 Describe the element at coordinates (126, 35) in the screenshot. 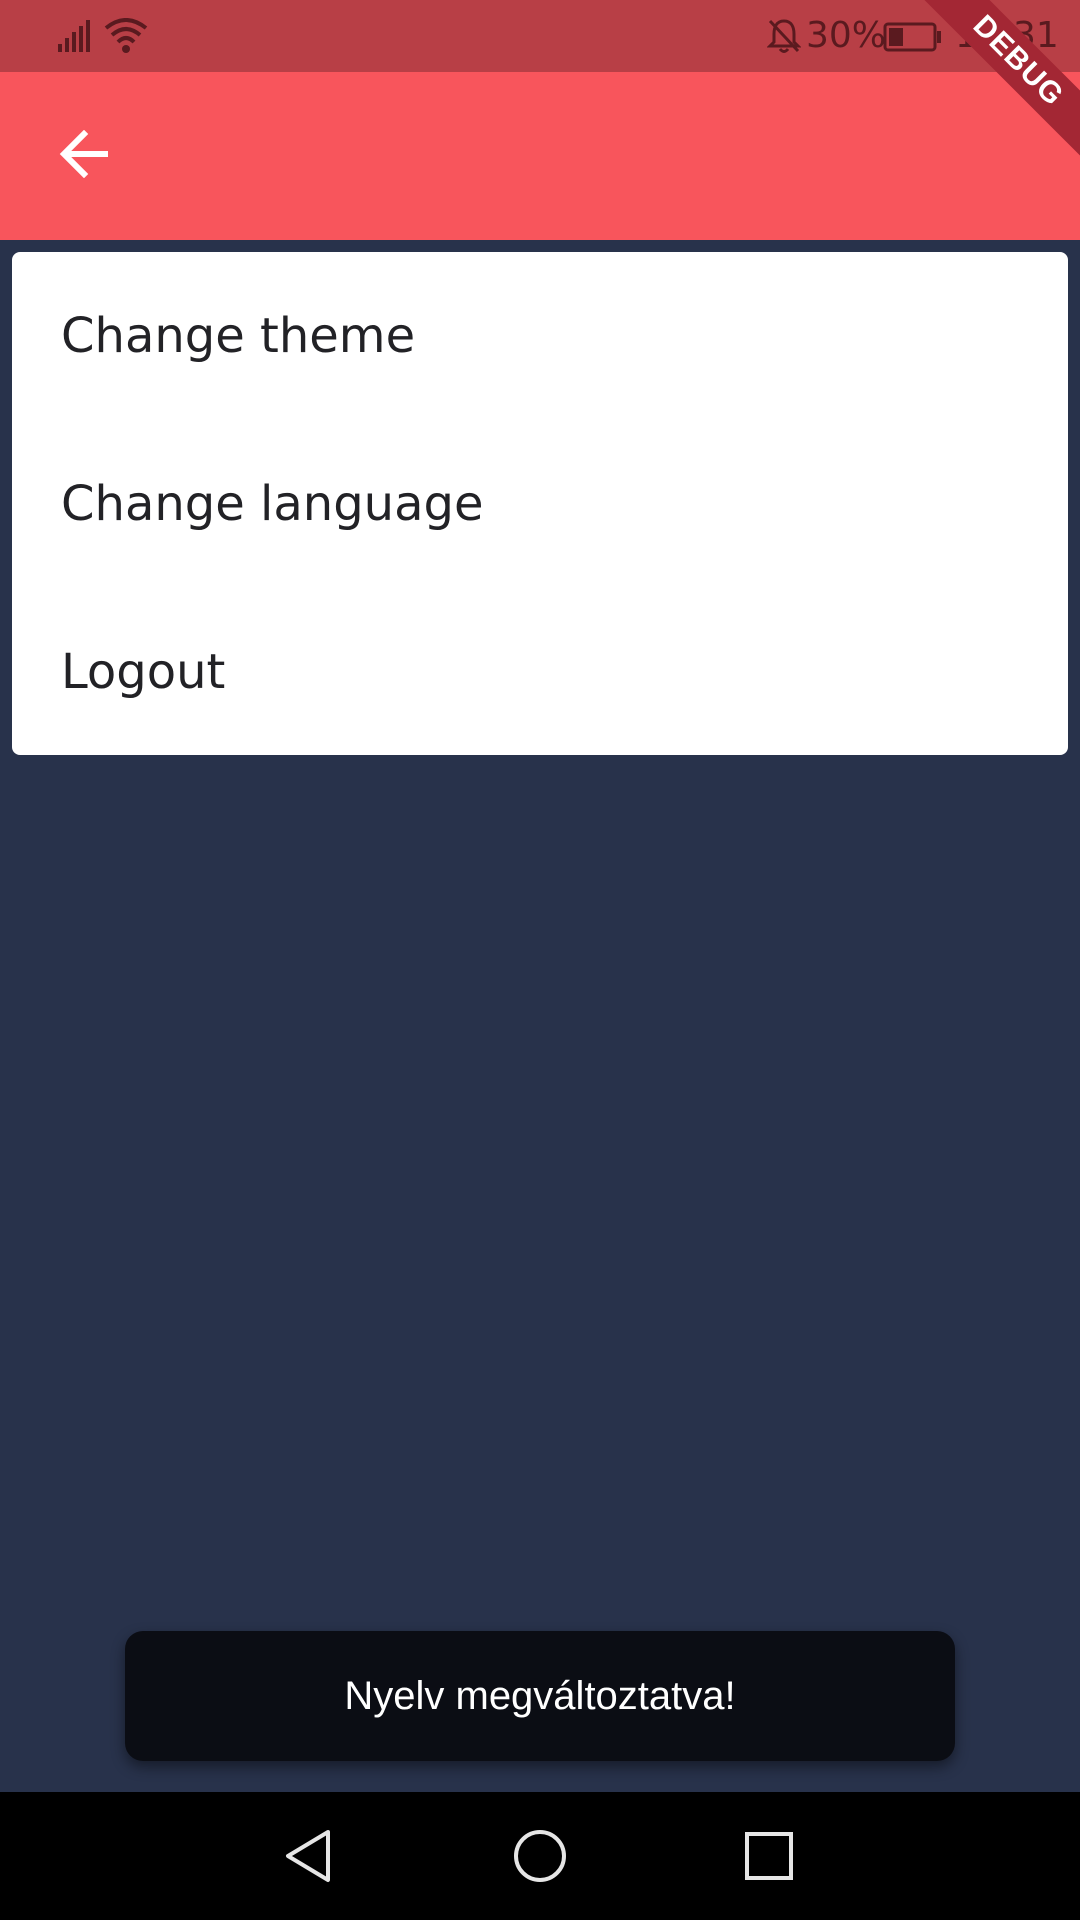

I see `wifi-icon` at that location.